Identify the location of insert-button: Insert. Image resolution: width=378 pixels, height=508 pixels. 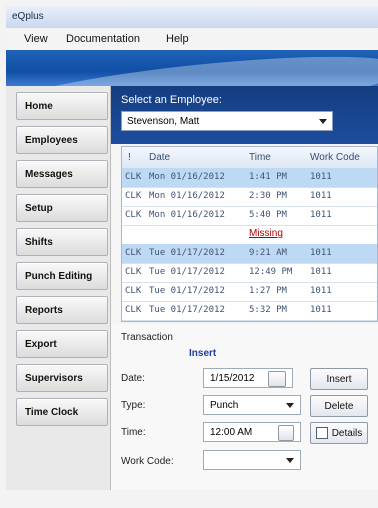
(339, 379).